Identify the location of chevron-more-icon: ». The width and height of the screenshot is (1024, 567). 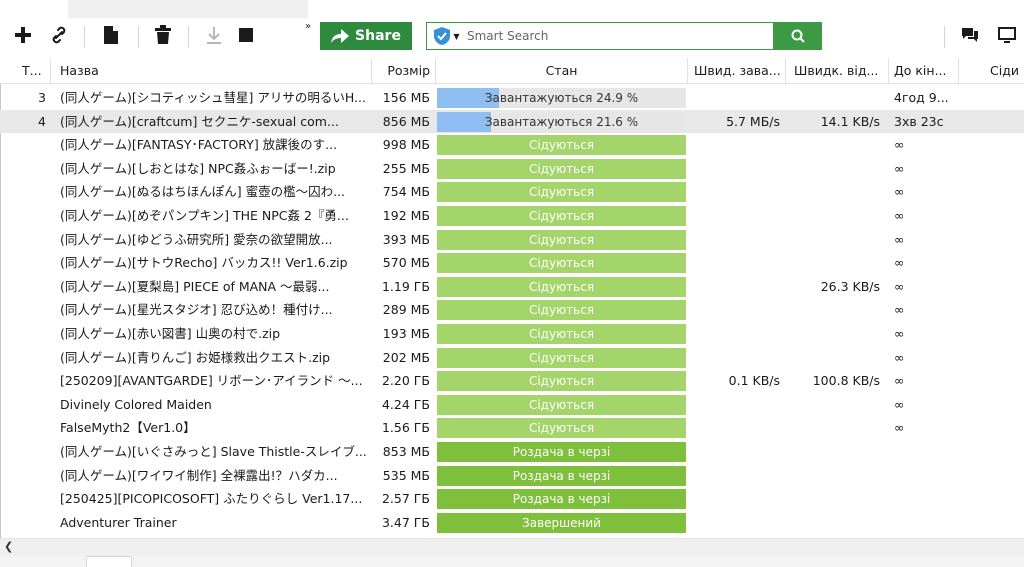
(308, 26).